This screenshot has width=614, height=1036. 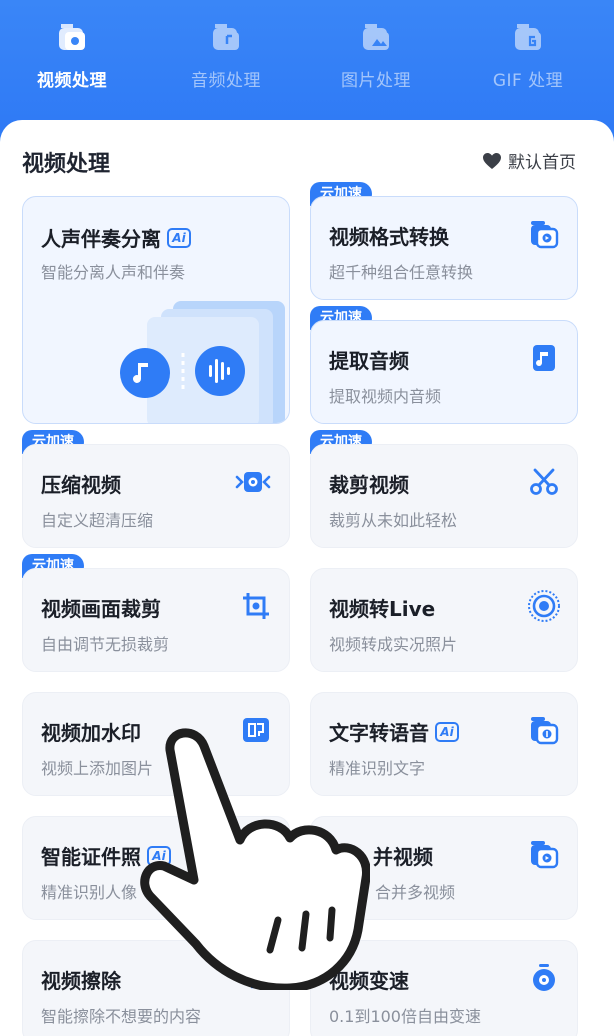 What do you see at coordinates (226, 37) in the screenshot?
I see `audio-folder-icon` at bounding box center [226, 37].